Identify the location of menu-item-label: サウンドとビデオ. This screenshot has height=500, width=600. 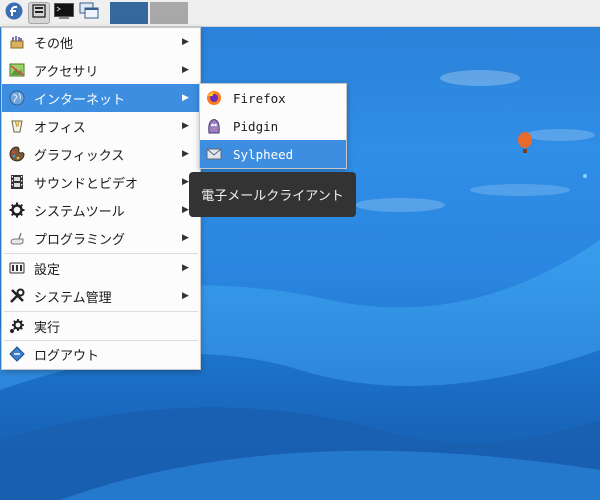
(86, 184).